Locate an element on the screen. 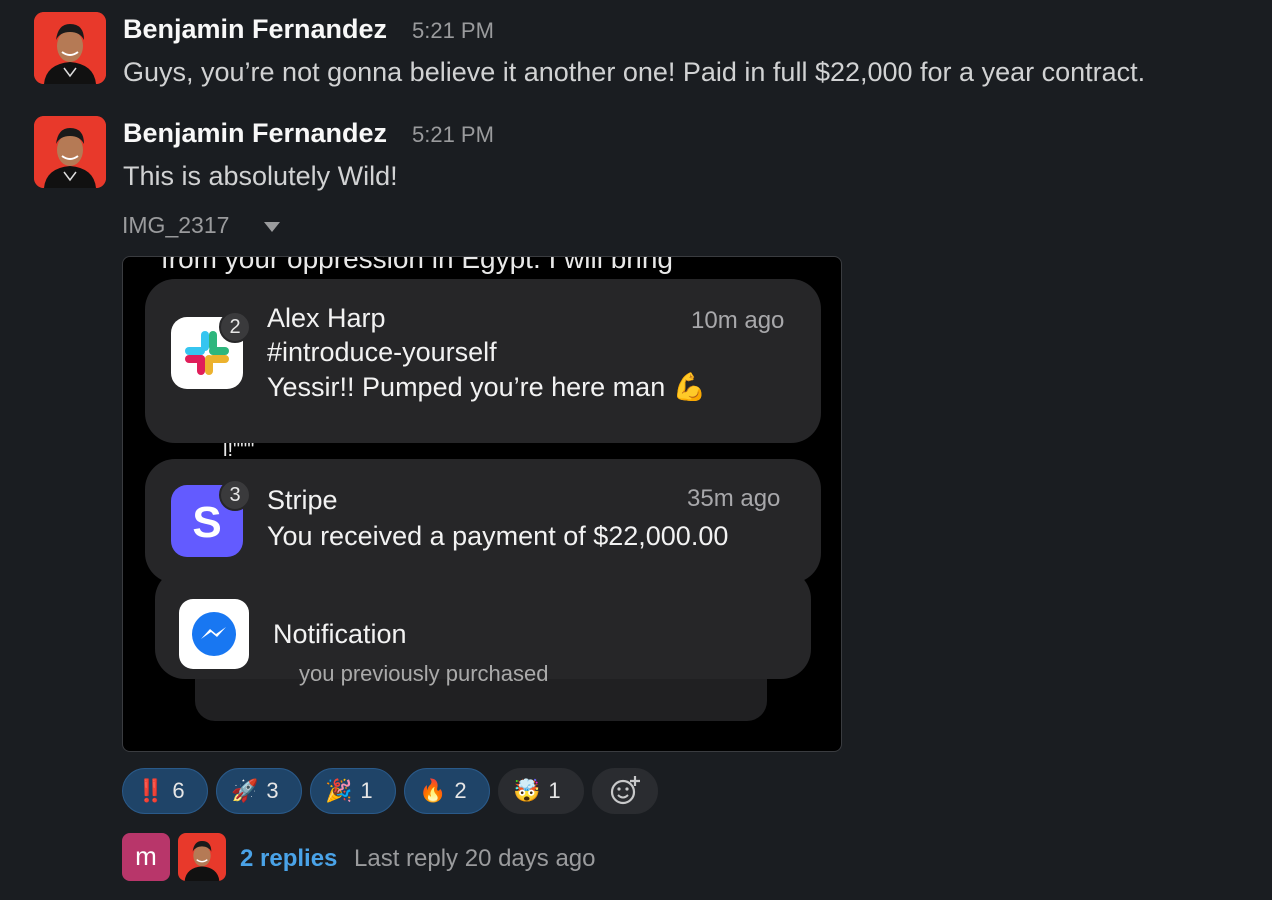  notification-badge: 3 is located at coordinates (235, 495).